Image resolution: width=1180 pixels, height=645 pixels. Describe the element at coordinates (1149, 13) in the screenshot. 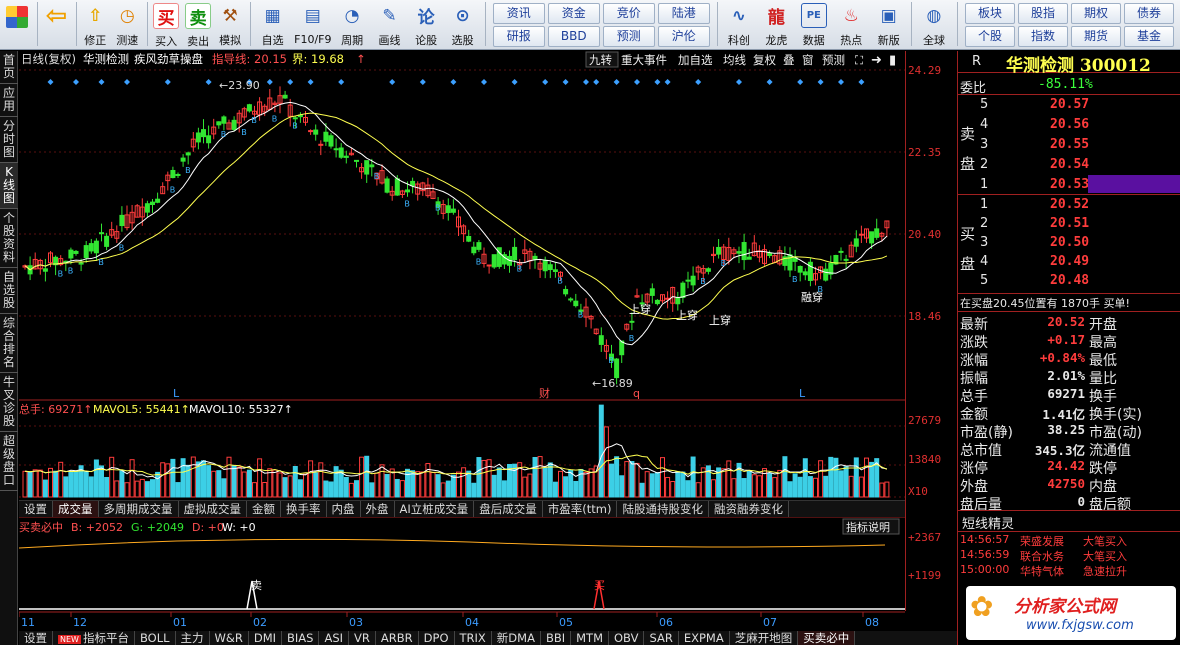

I see `grid-btn-zhaiquan: 债券` at that location.